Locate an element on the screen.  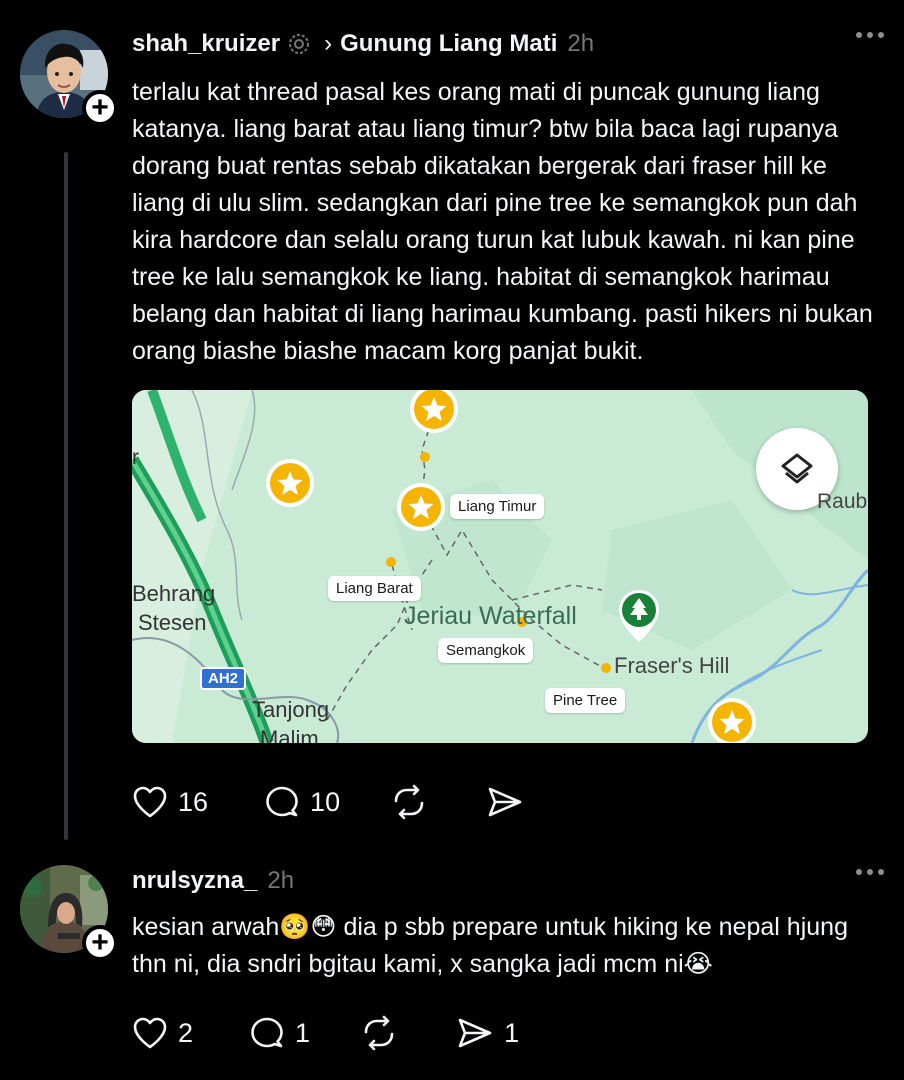
share-button is located at coordinates (510, 802).